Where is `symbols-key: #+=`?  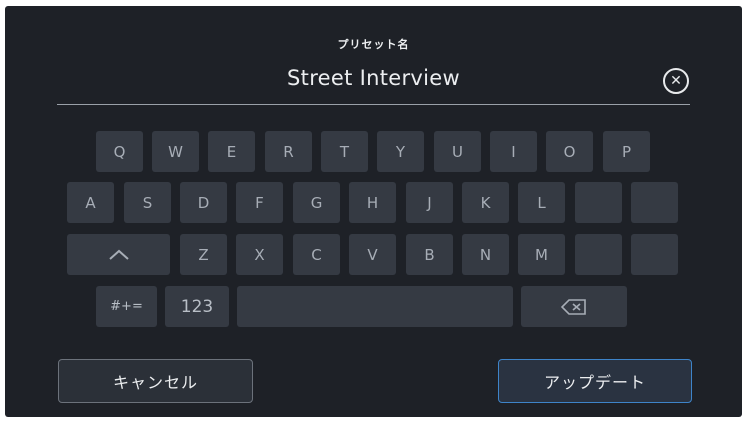
symbols-key: #+= is located at coordinates (126, 306).